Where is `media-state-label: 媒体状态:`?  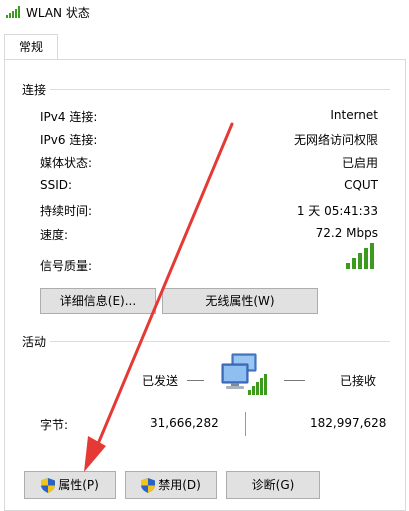 media-state-label: 媒体状态: is located at coordinates (66, 163).